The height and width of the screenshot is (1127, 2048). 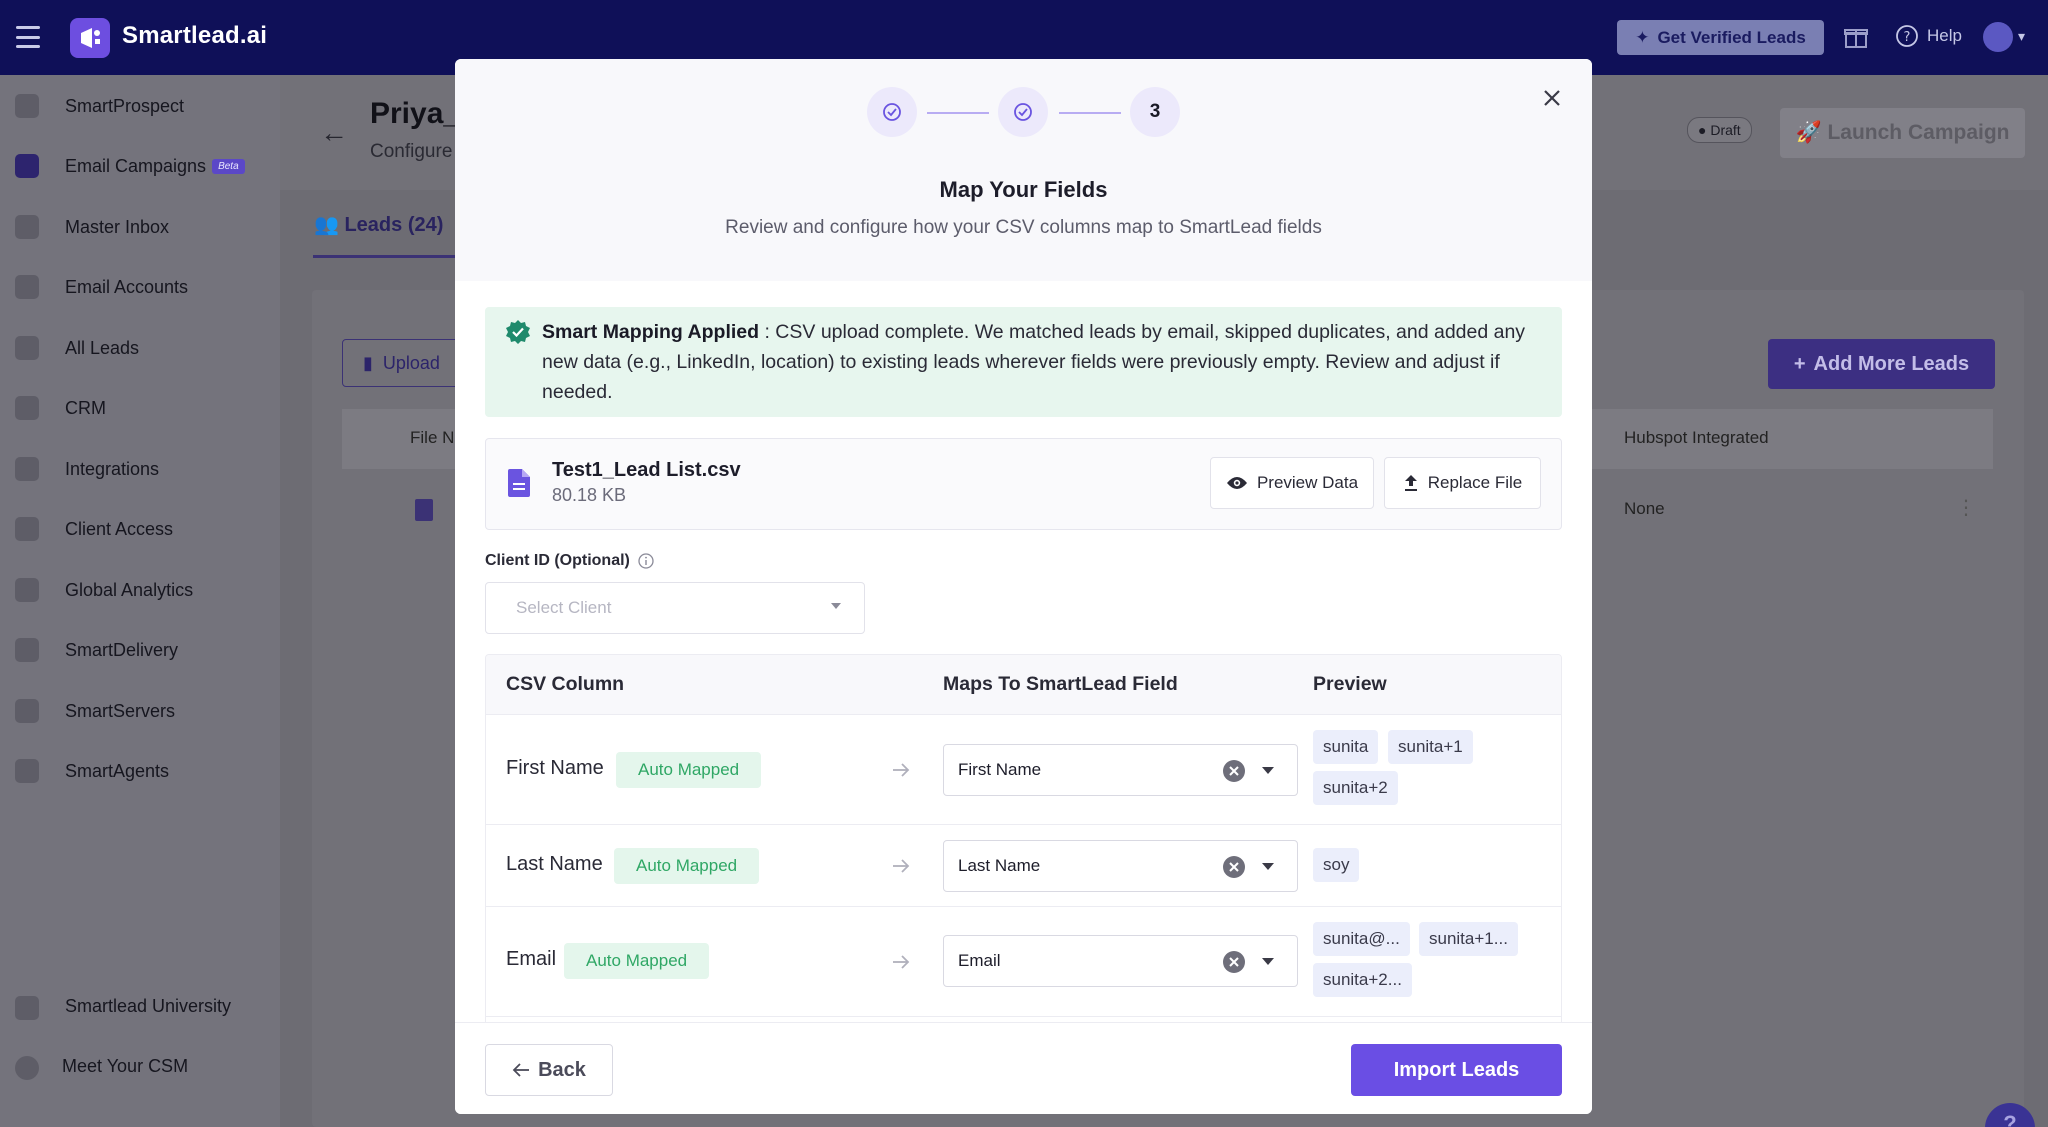 What do you see at coordinates (1120, 770) in the screenshot?
I see `smartlead-field-select: First Name` at bounding box center [1120, 770].